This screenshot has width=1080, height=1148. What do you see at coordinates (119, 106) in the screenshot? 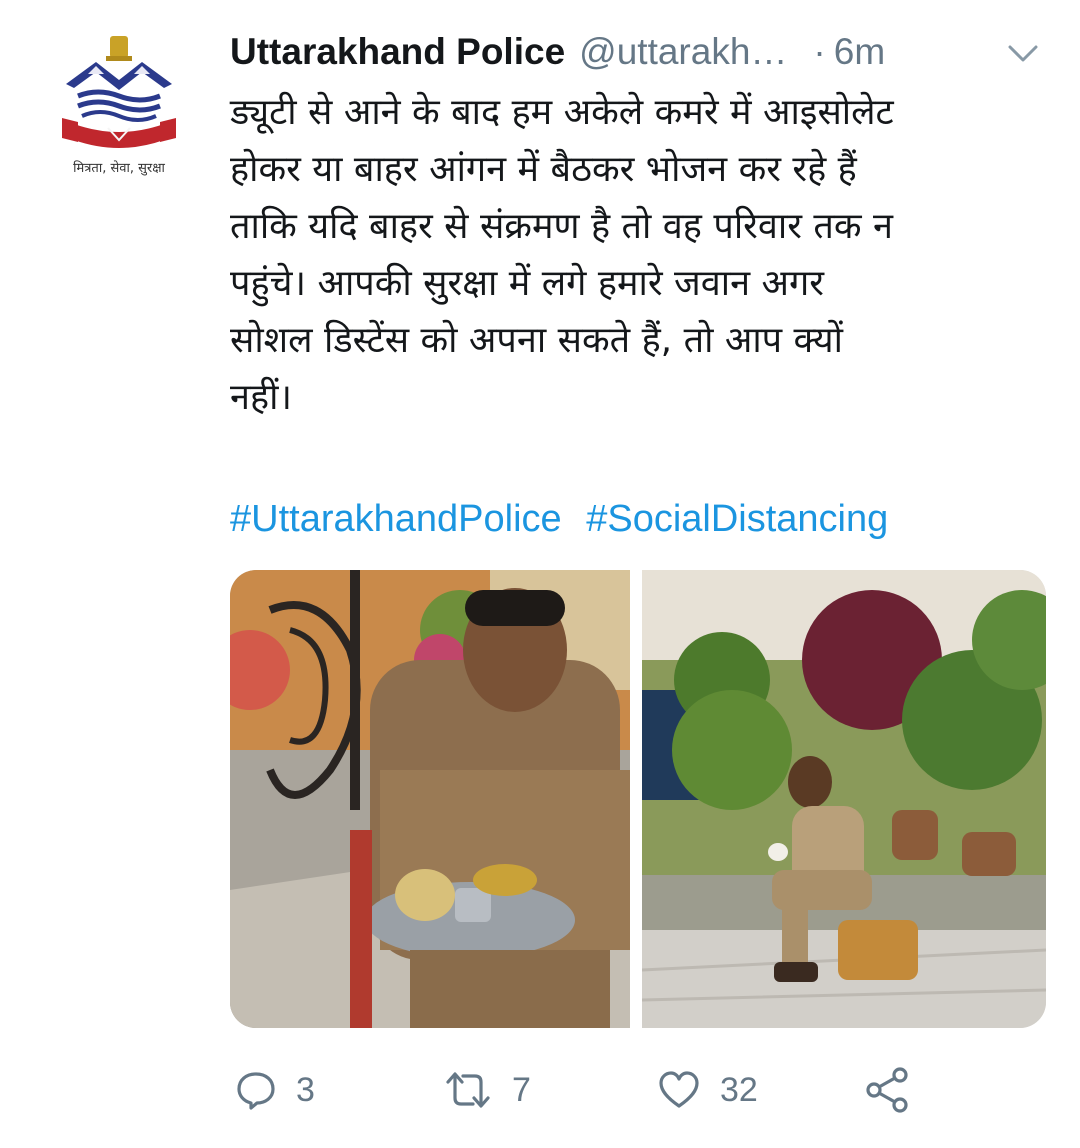
I see `uttarakhand-police-logo: मित्रता, सेवा, सुरक्षा` at bounding box center [119, 106].